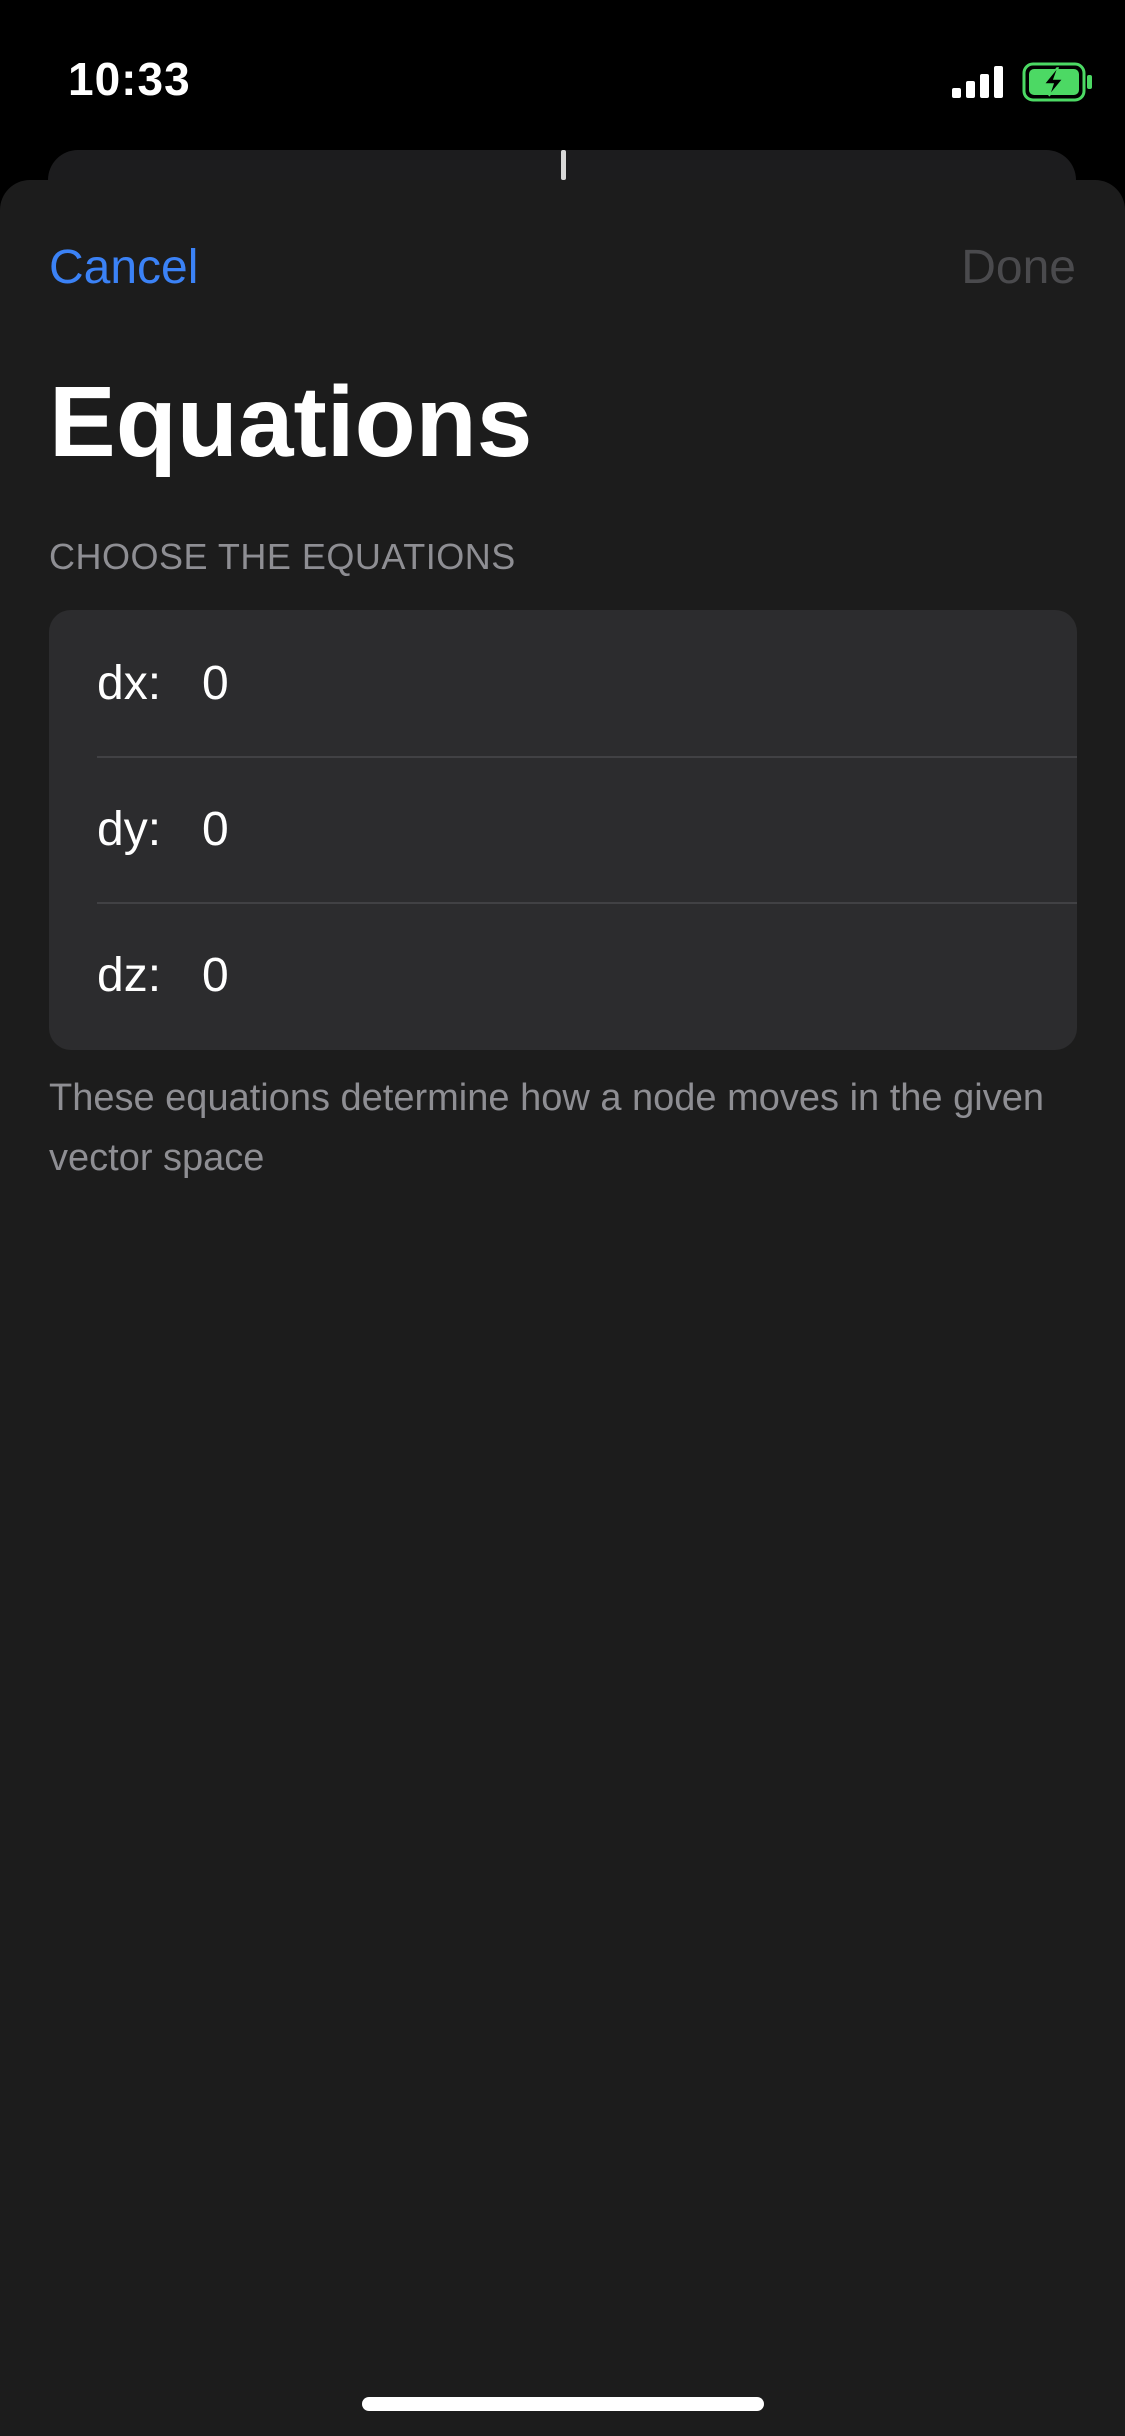  Describe the element at coordinates (1058, 82) in the screenshot. I see `battery-charging-icon` at that location.